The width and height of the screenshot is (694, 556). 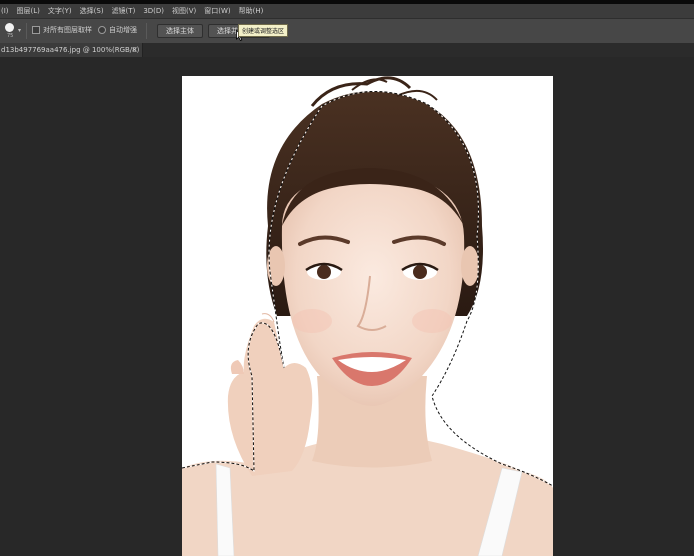 I want to click on document-tab-bar: d13b497769aa476.jpg @ 100%(RGB/8) ×, so click(x=347, y=50).